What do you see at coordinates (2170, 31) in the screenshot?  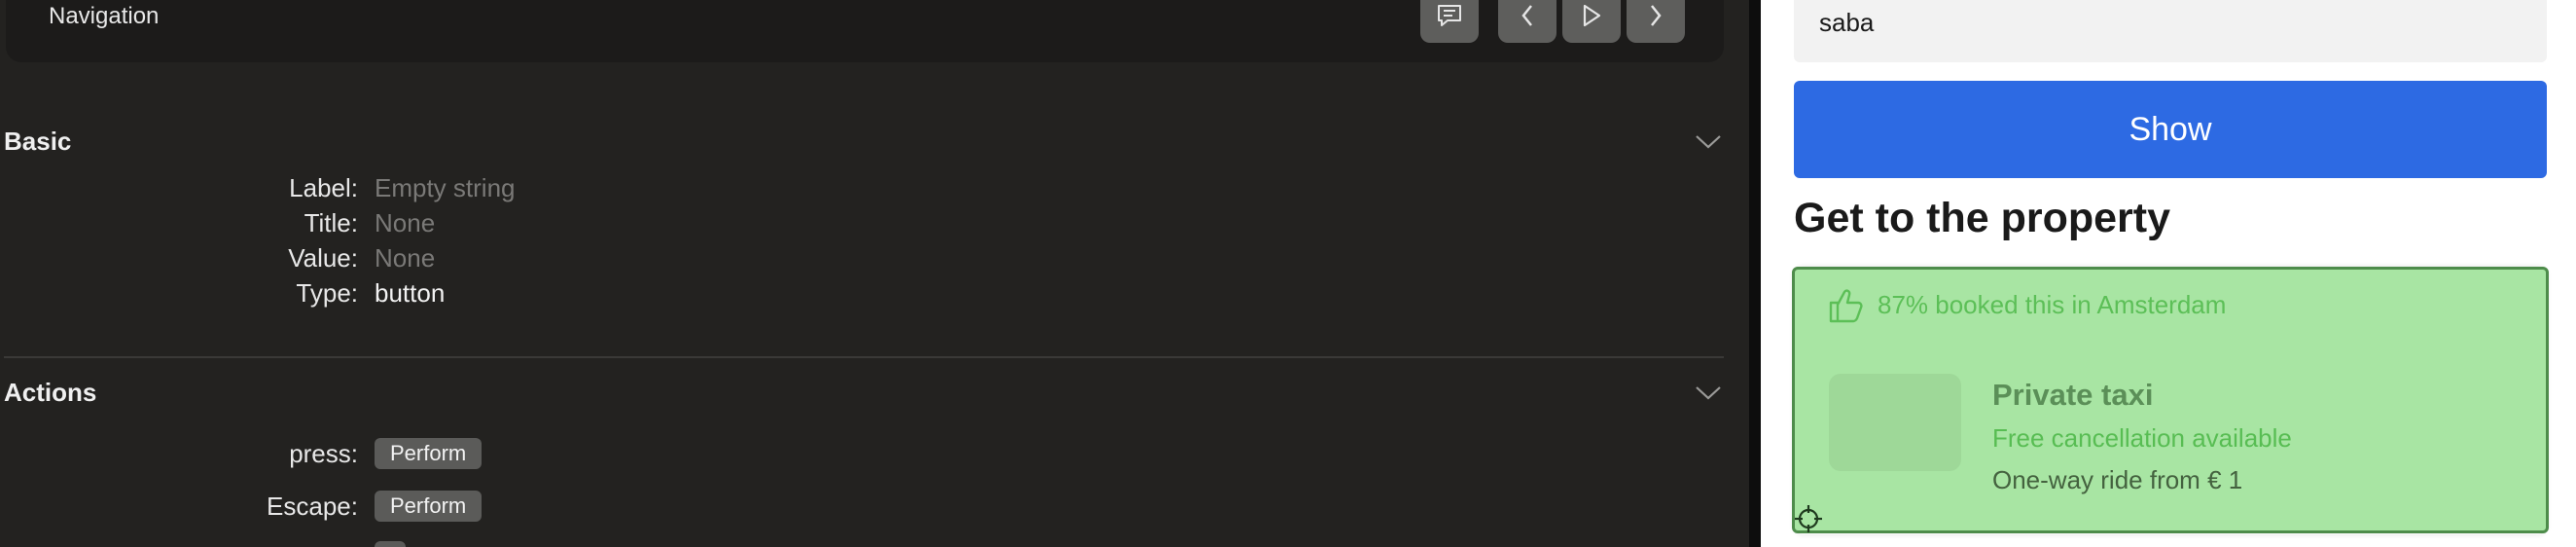 I see `name-field: saba` at bounding box center [2170, 31].